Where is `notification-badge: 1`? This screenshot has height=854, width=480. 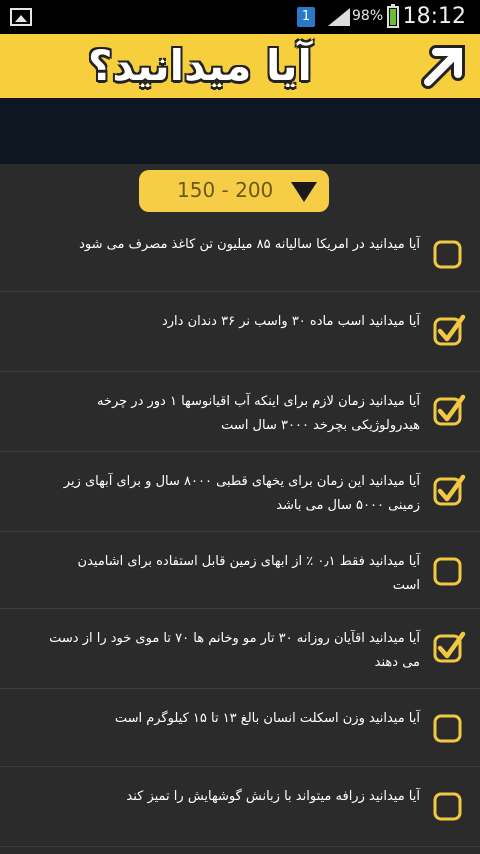
notification-badge: 1 is located at coordinates (306, 17).